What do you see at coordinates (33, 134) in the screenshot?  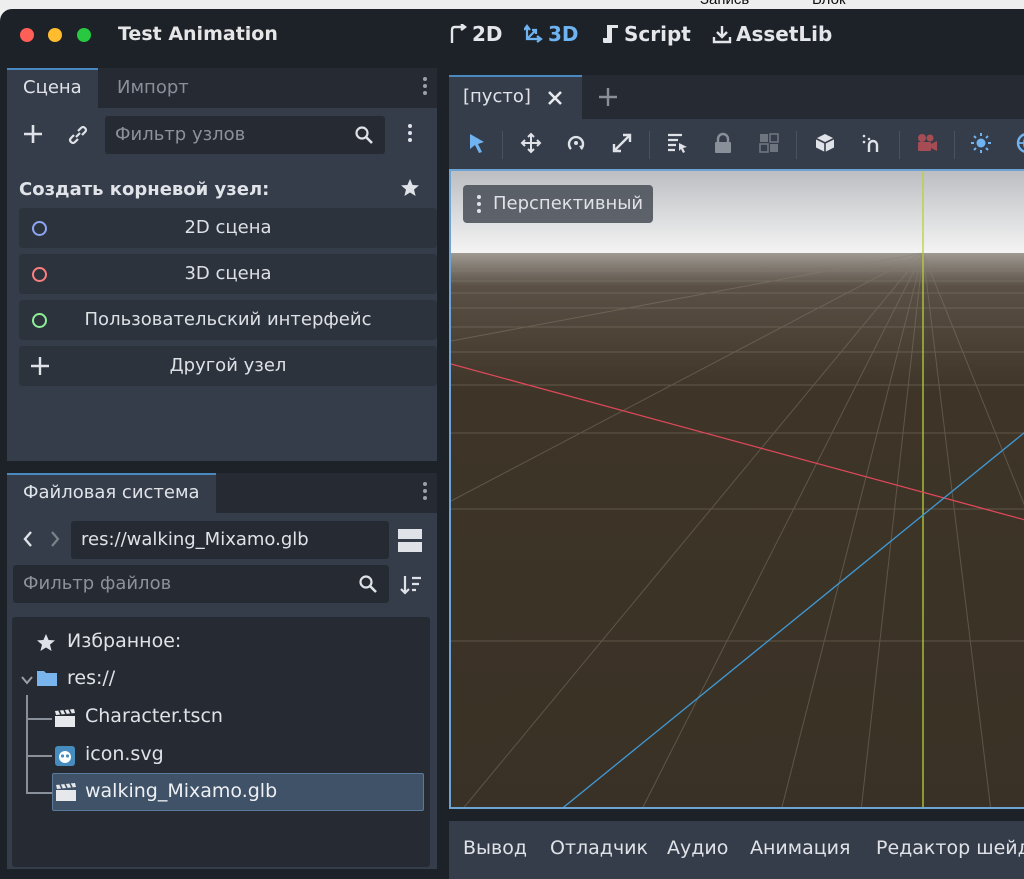 I see `add-node-icon` at bounding box center [33, 134].